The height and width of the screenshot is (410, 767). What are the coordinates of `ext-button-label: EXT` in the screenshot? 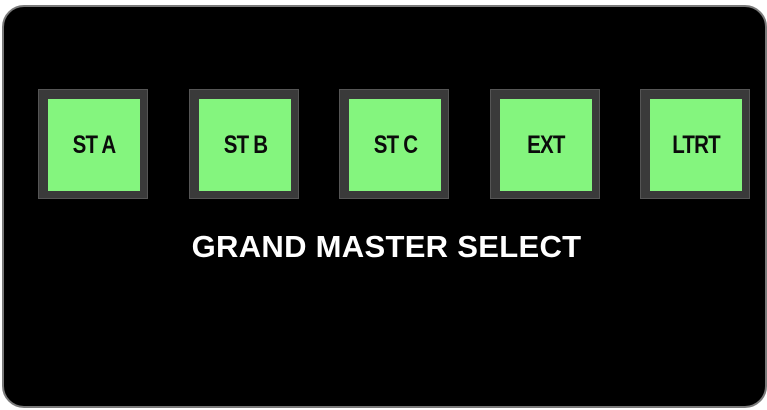 It's located at (546, 144).